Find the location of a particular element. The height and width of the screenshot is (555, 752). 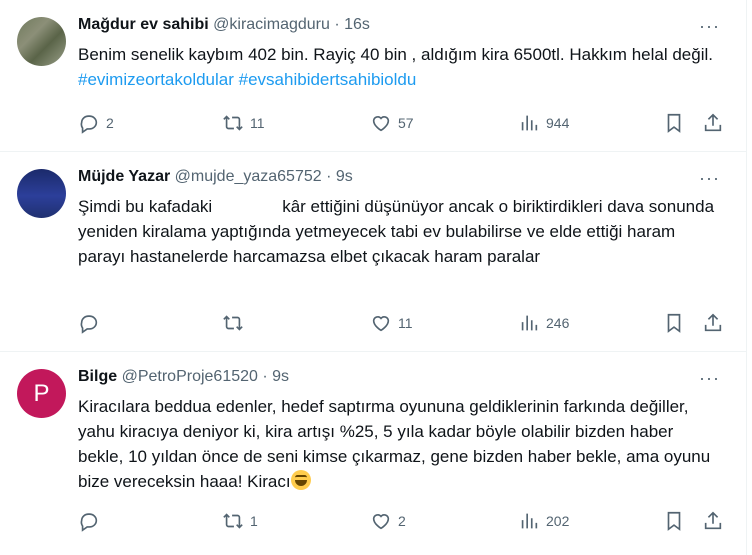

like-count: 2 is located at coordinates (402, 521).